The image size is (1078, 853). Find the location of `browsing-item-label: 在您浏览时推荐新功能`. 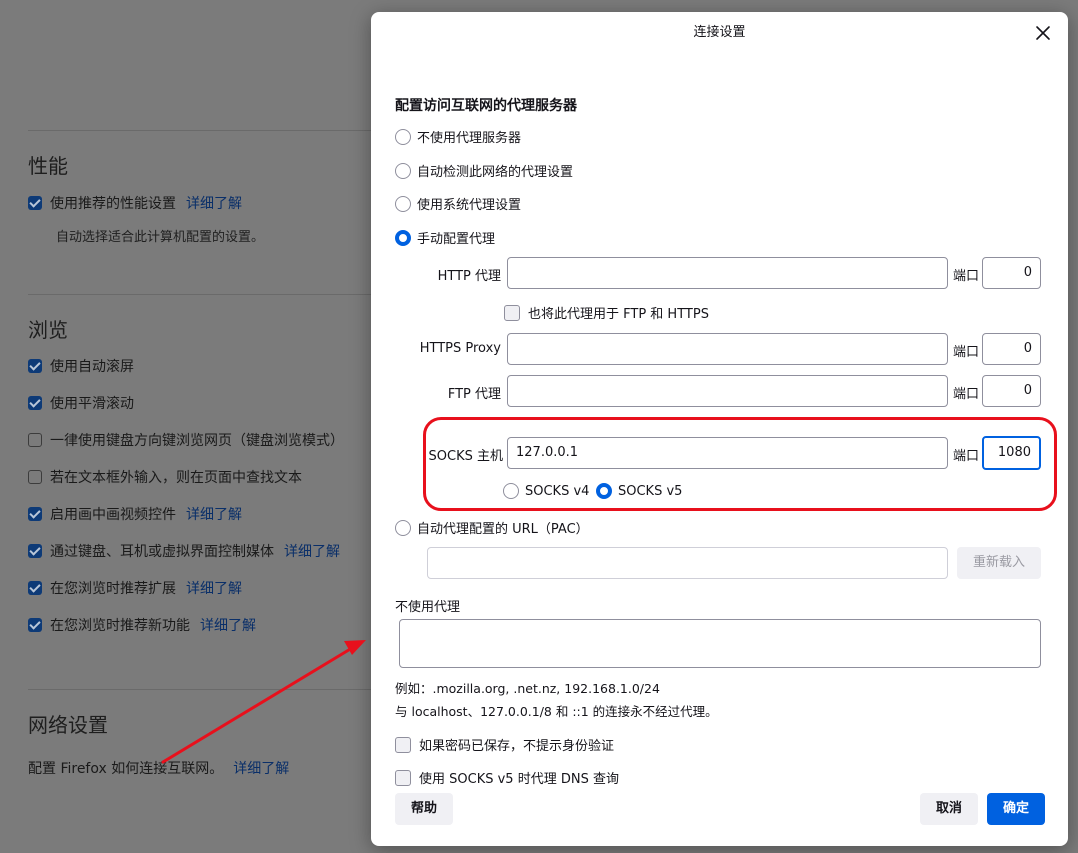

browsing-item-label: 在您浏览时推荐新功能 is located at coordinates (120, 626).